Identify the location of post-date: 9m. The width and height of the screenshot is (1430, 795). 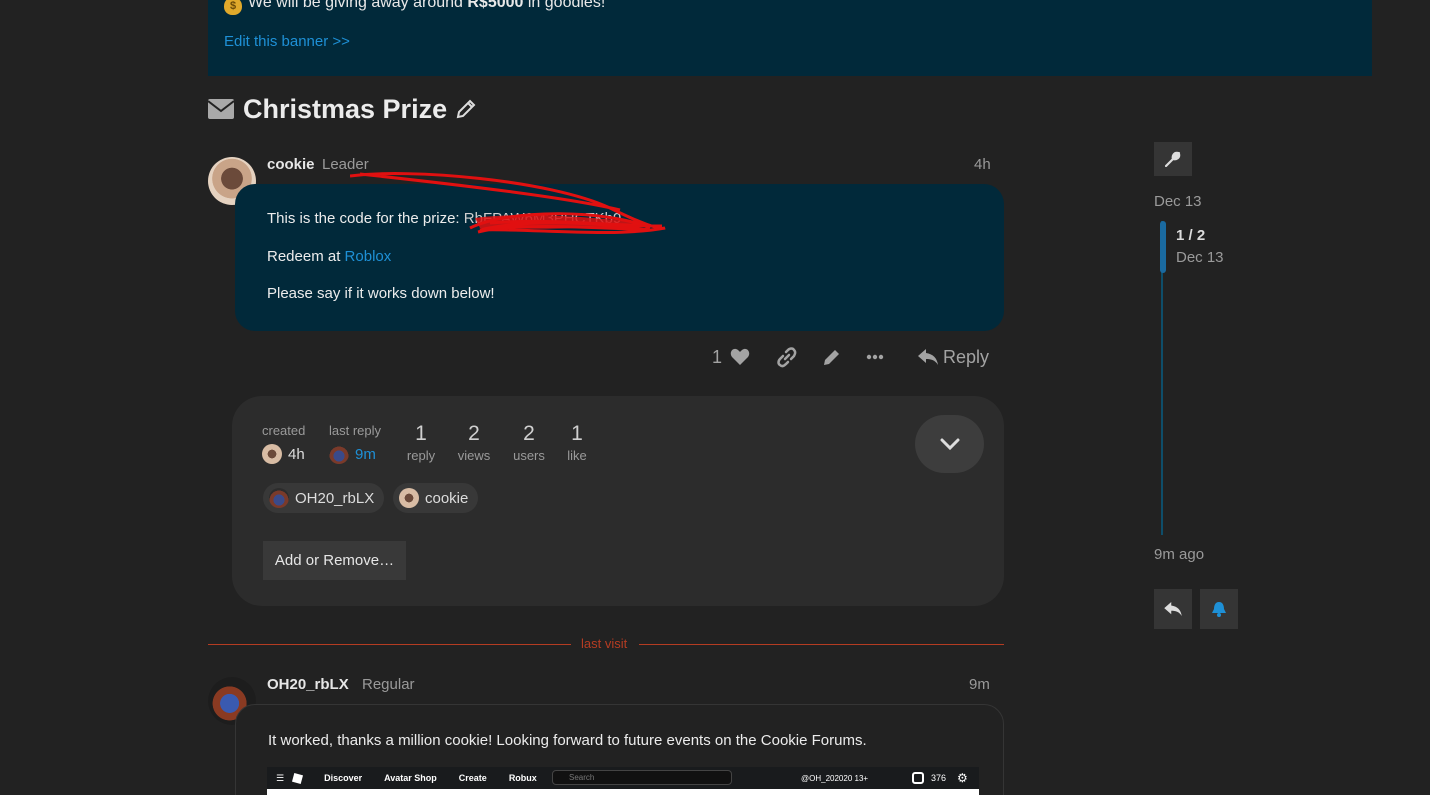
(979, 684).